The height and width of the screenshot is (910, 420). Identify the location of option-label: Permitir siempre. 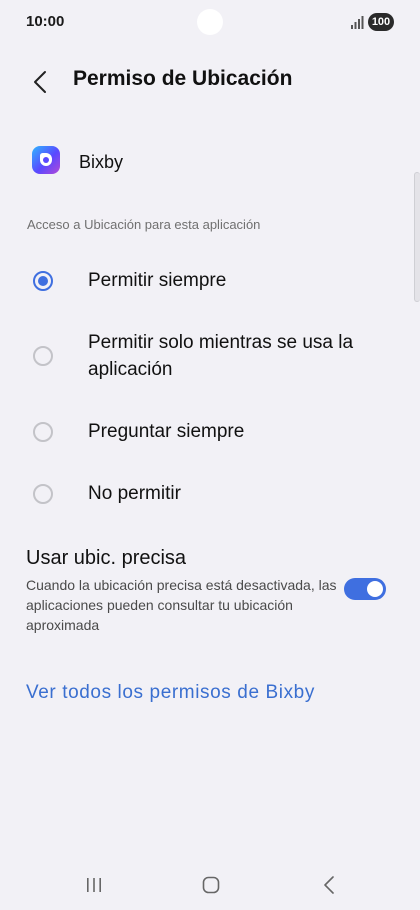
(157, 280).